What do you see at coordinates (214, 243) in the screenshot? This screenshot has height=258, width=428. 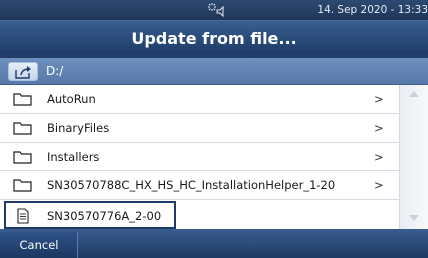 I see `bottom-bar: Cancel` at bounding box center [214, 243].